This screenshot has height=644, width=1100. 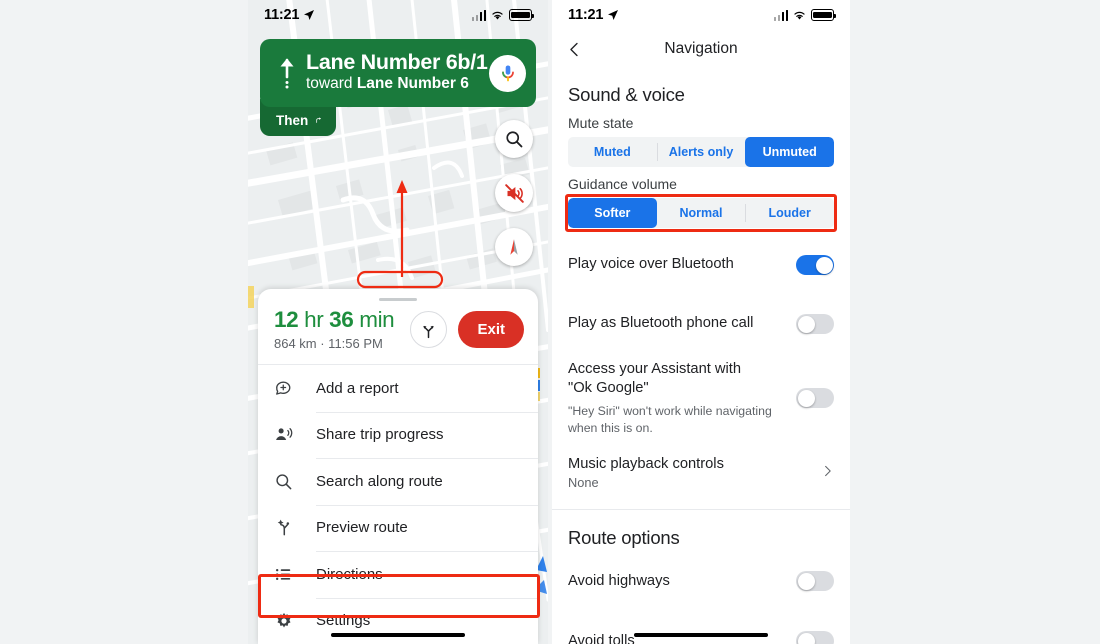 I want to click on setting-label-wrap: Play voice over Bluetooth, so click(x=682, y=264).